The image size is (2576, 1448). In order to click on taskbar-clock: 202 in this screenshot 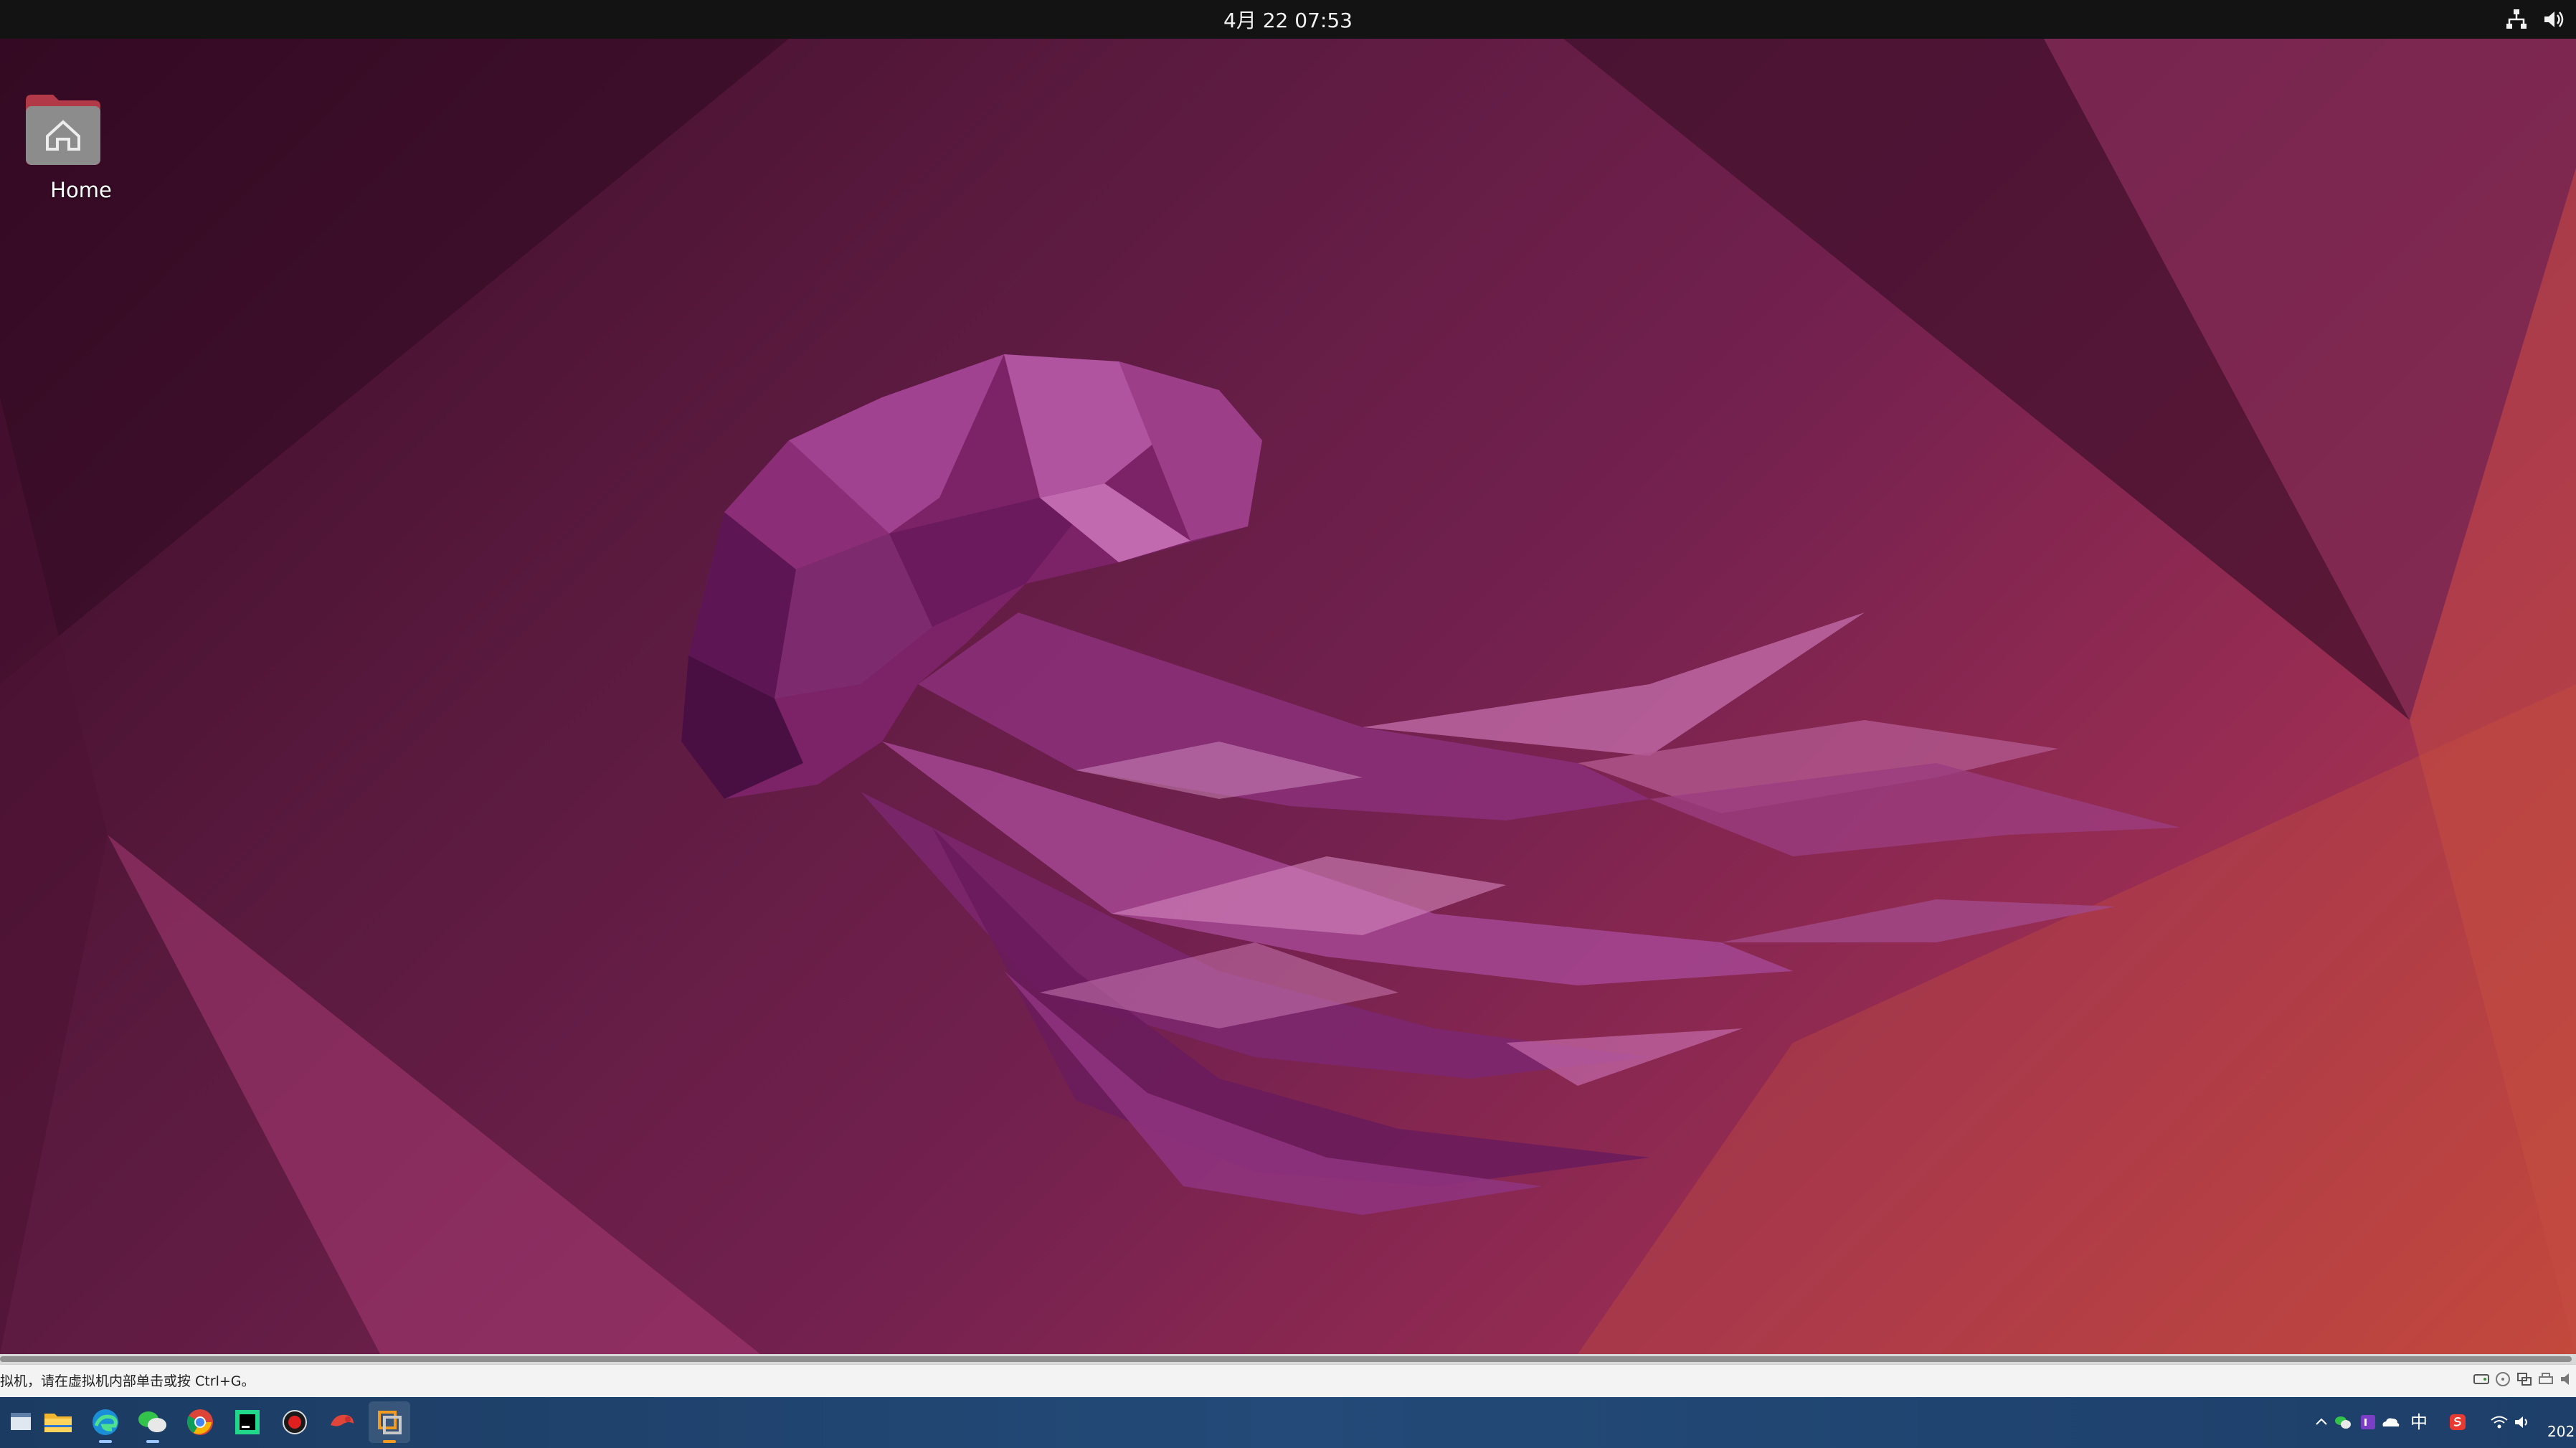, I will do `click(2561, 1431)`.